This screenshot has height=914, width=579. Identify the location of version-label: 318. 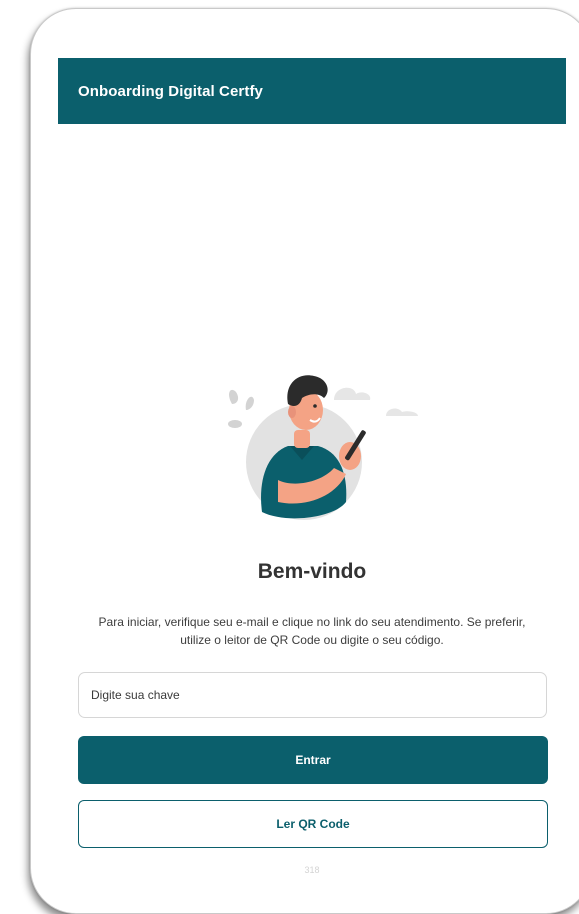
(312, 870).